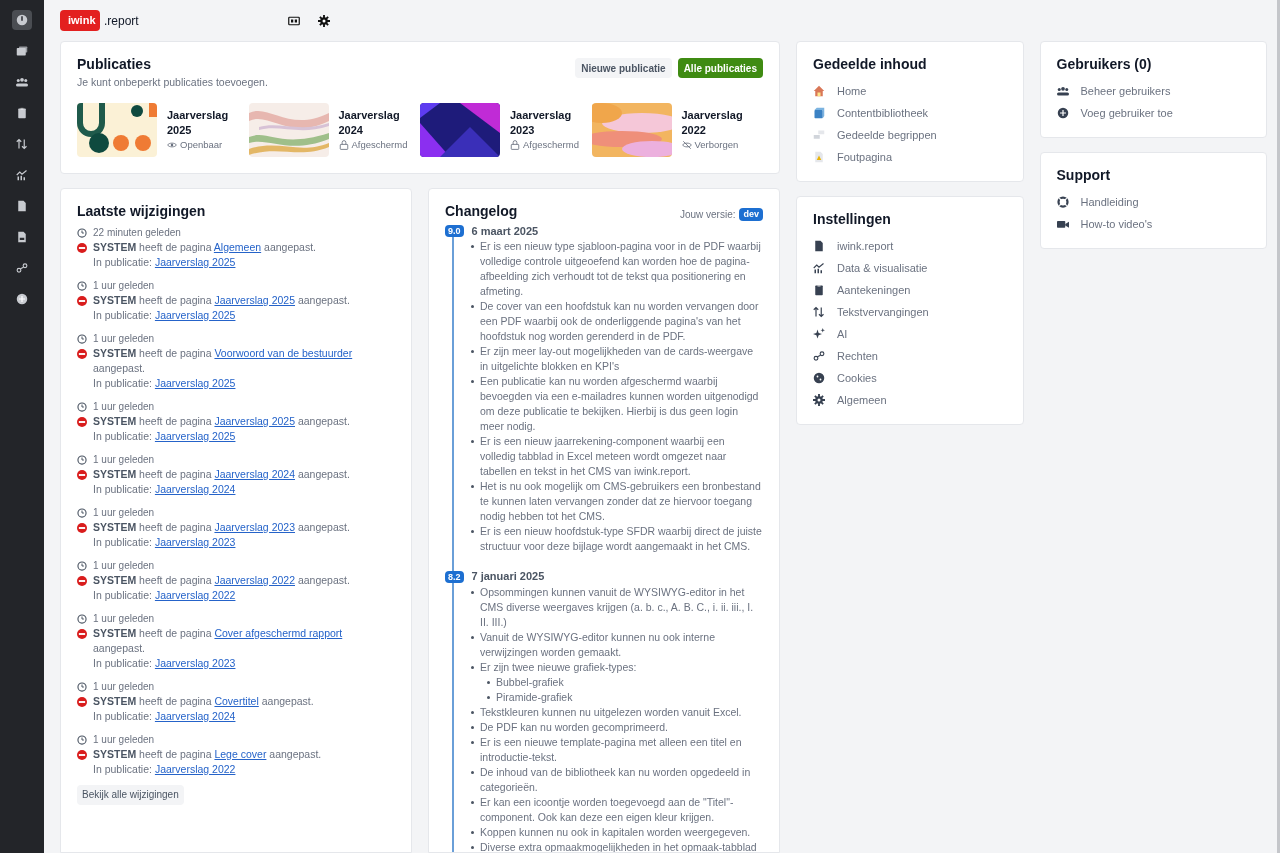 This screenshot has width=1280, height=853. What do you see at coordinates (852, 91) in the screenshot?
I see `menu-link: Home` at bounding box center [852, 91].